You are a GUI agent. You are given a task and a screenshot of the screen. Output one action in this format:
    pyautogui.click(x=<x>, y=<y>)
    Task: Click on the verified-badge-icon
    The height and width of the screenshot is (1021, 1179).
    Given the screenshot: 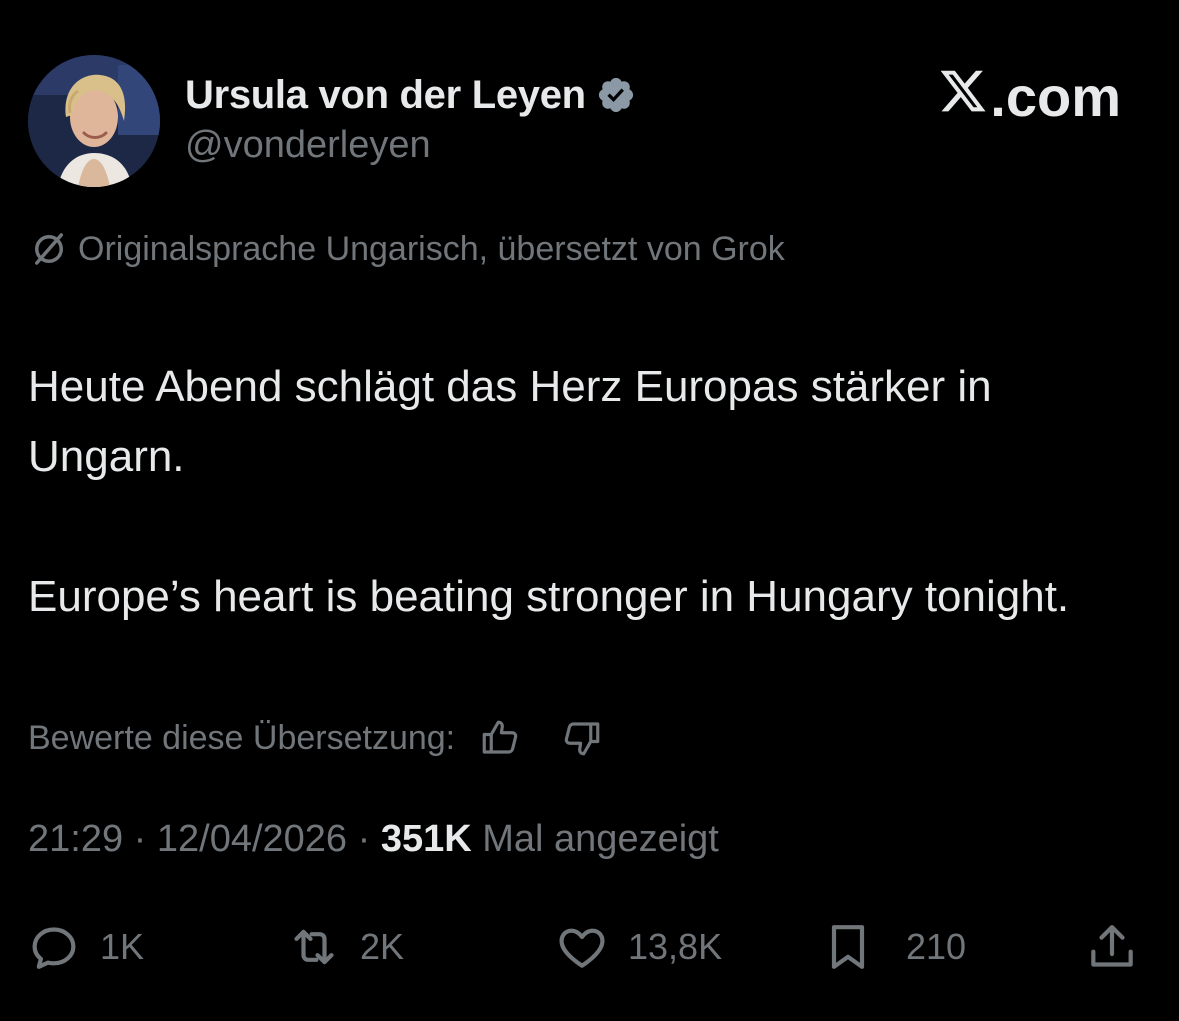 What is the action you would take?
    pyautogui.click(x=616, y=95)
    